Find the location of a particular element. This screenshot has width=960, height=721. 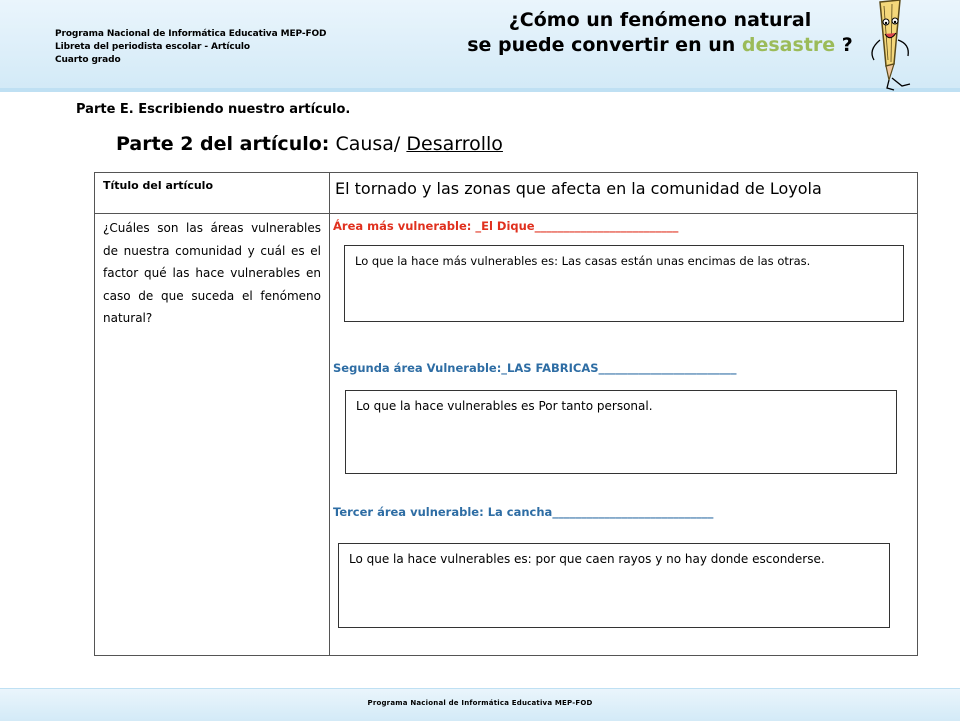

title-line-1: ¿Cómo un fenómeno natural is located at coordinates (660, 20).